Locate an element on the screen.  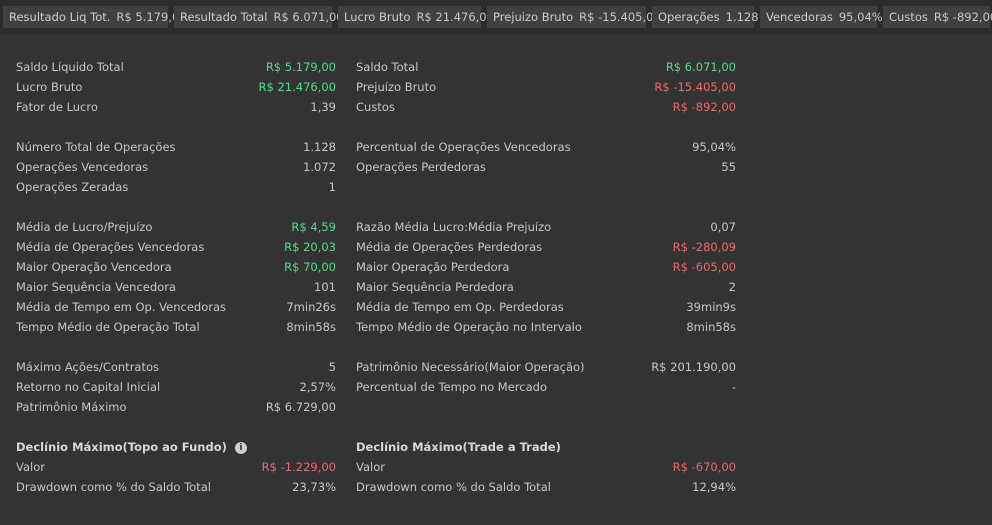
chip-prejuizo-bruto: Prejuizo Bruto R$ -15.405,00 is located at coordinates (574, 17).